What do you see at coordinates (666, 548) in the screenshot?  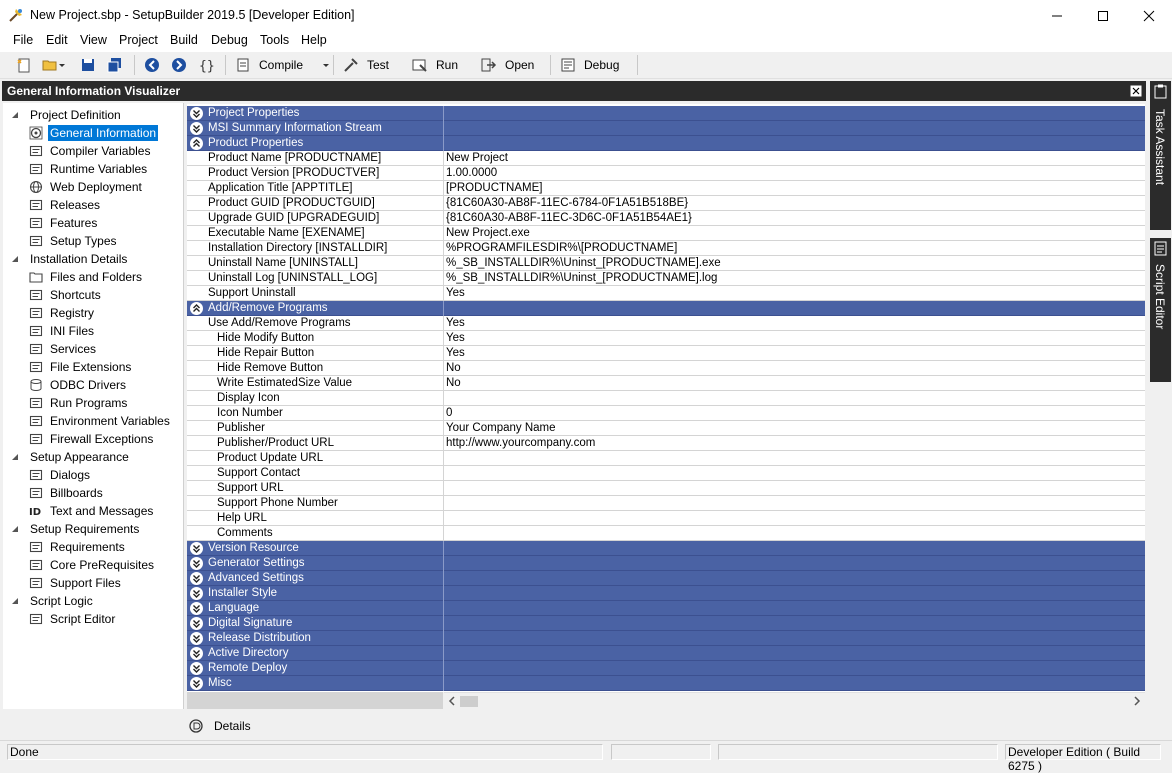 I see `grid-category: Version Resource` at bounding box center [666, 548].